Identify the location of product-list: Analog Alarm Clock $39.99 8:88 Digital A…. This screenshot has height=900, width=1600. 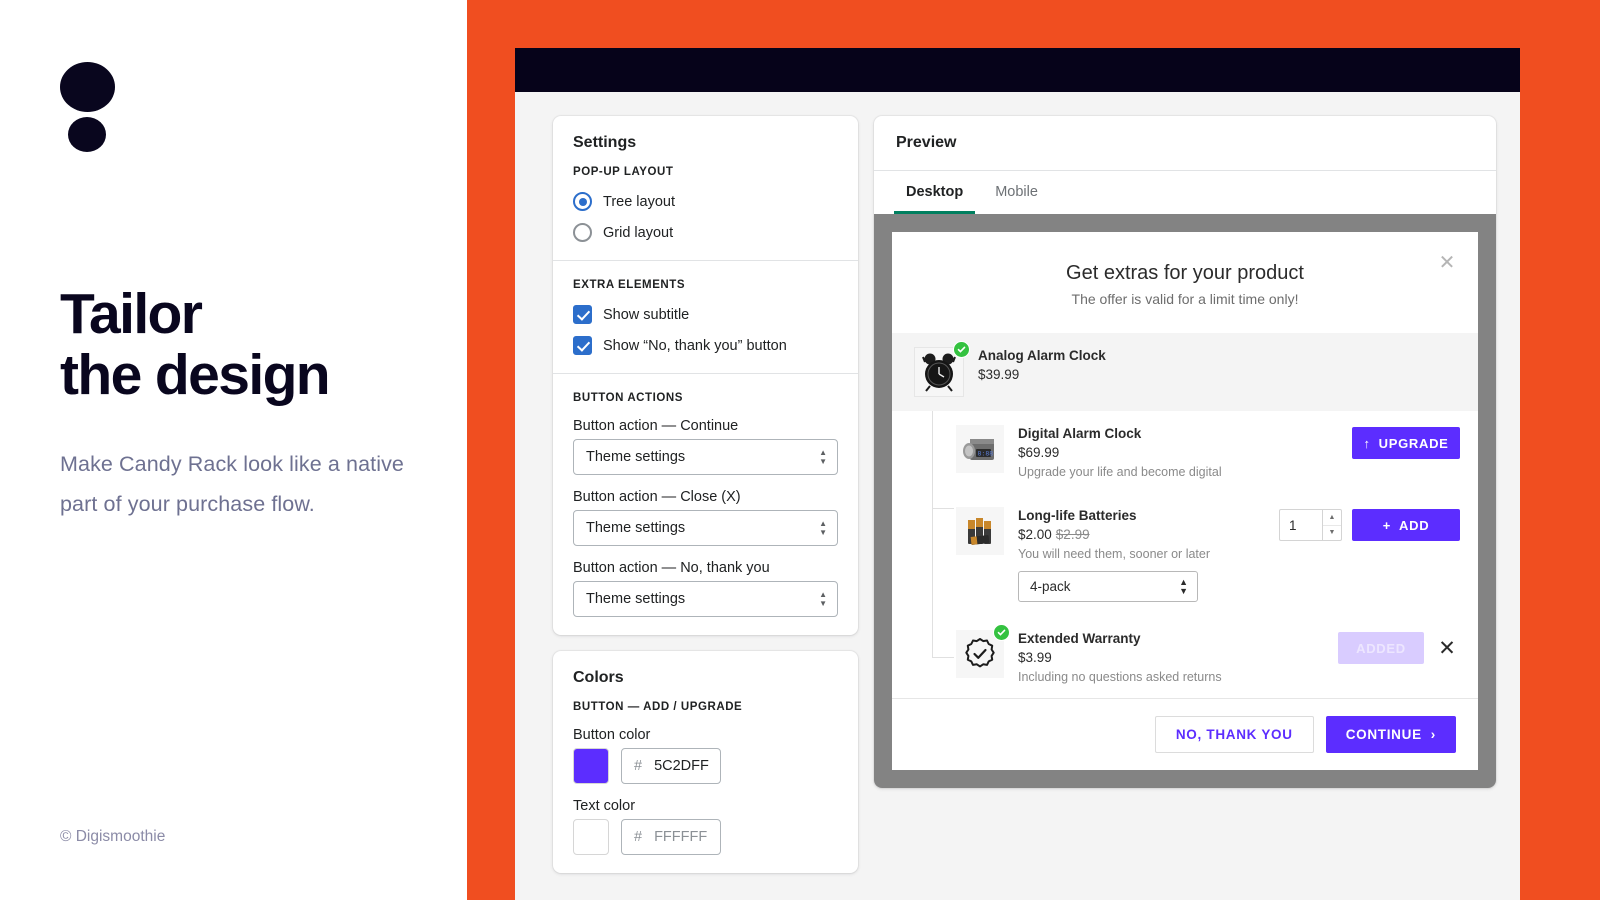
(1185, 515).